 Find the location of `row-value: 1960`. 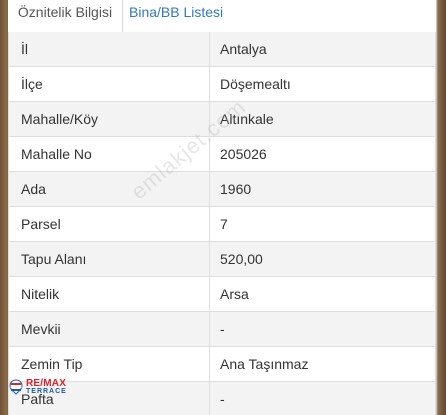

row-value: 1960 is located at coordinates (236, 189).